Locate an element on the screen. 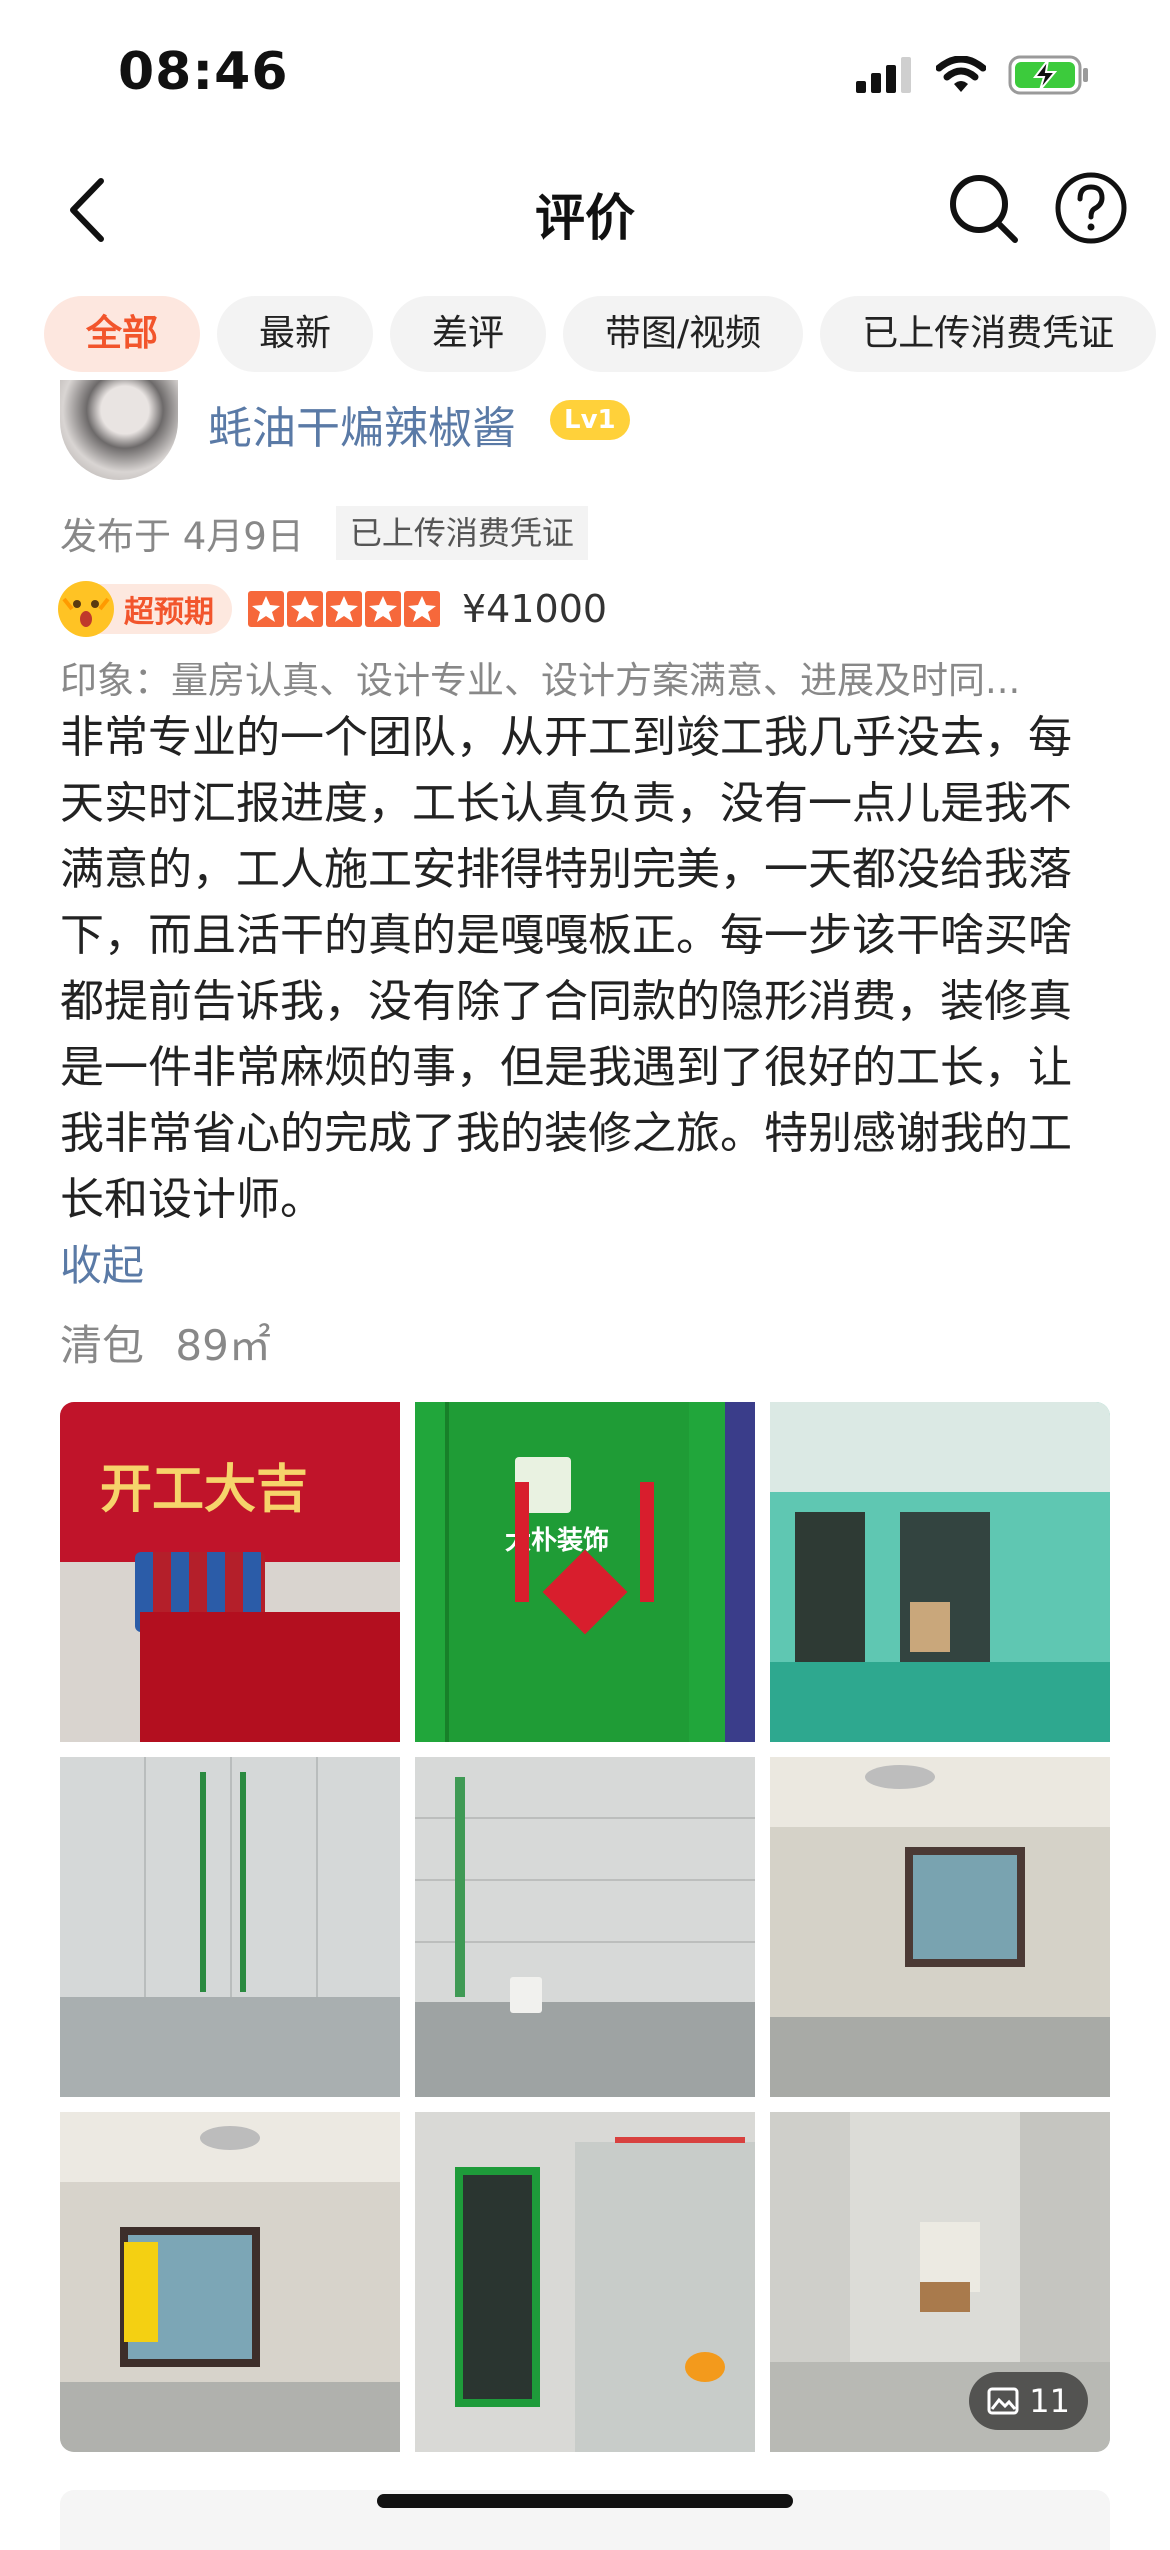  receipt-tag: 已上传消费凭证 is located at coordinates (461, 533).